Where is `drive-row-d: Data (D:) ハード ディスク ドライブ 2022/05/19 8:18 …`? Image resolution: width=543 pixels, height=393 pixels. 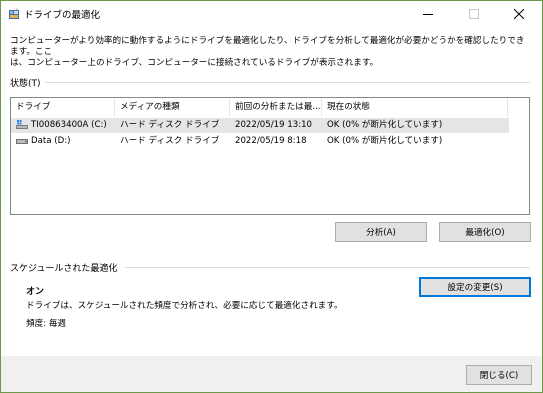 drive-row-d: Data (D:) ハード ディスク ドライブ 2022/05/19 8:18 … is located at coordinates (260, 141).